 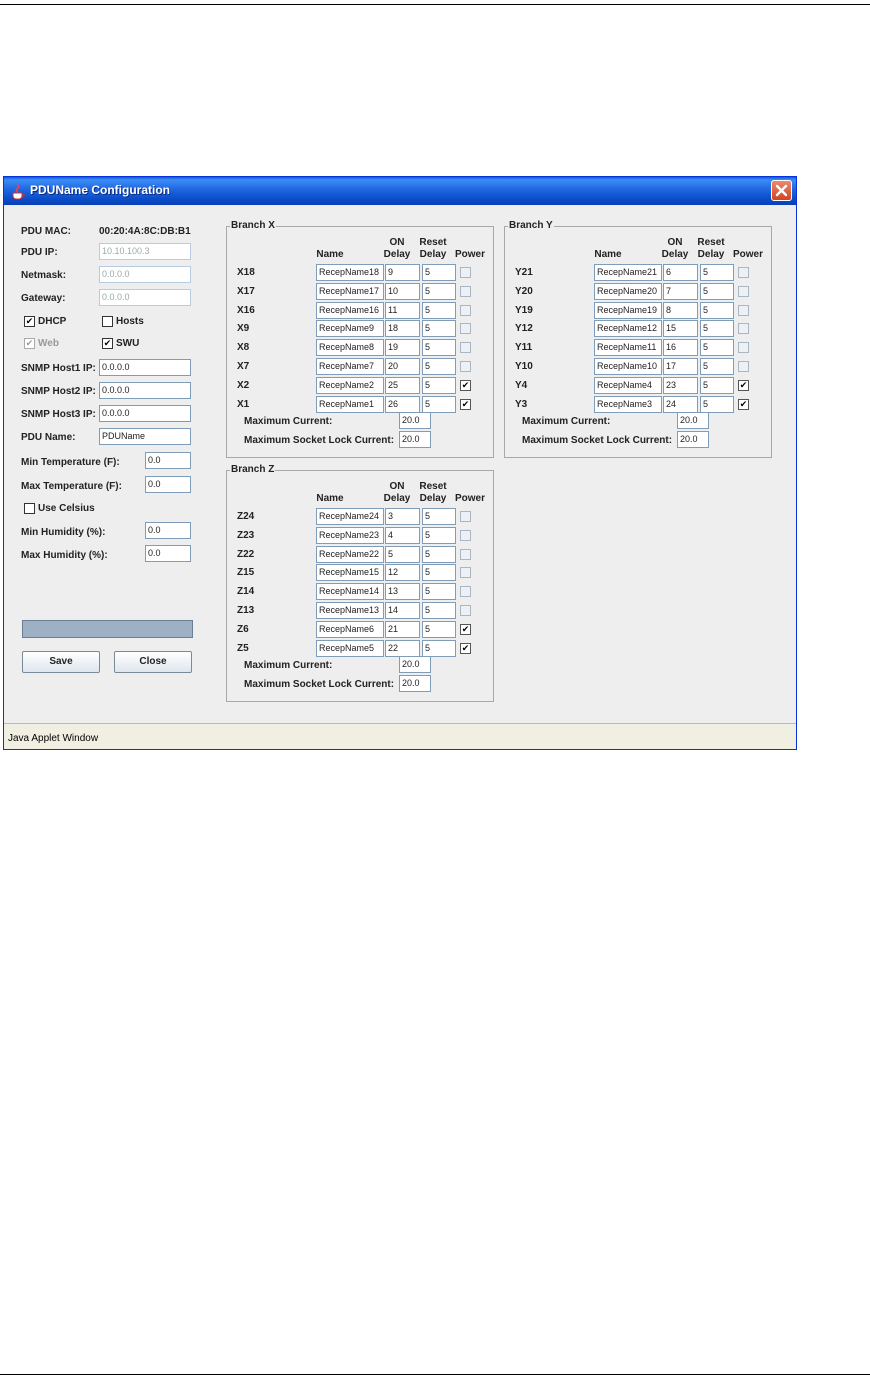 I want to click on pdu-ip-field: 10.10.100.3, so click(x=145, y=251).